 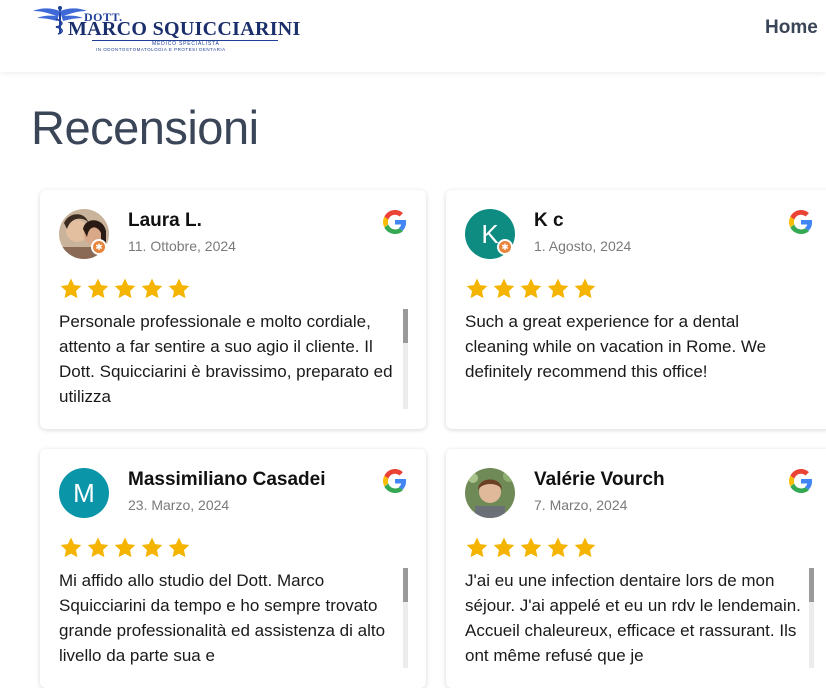 What do you see at coordinates (165, 221) in the screenshot?
I see `reviewer-name: Laura L.` at bounding box center [165, 221].